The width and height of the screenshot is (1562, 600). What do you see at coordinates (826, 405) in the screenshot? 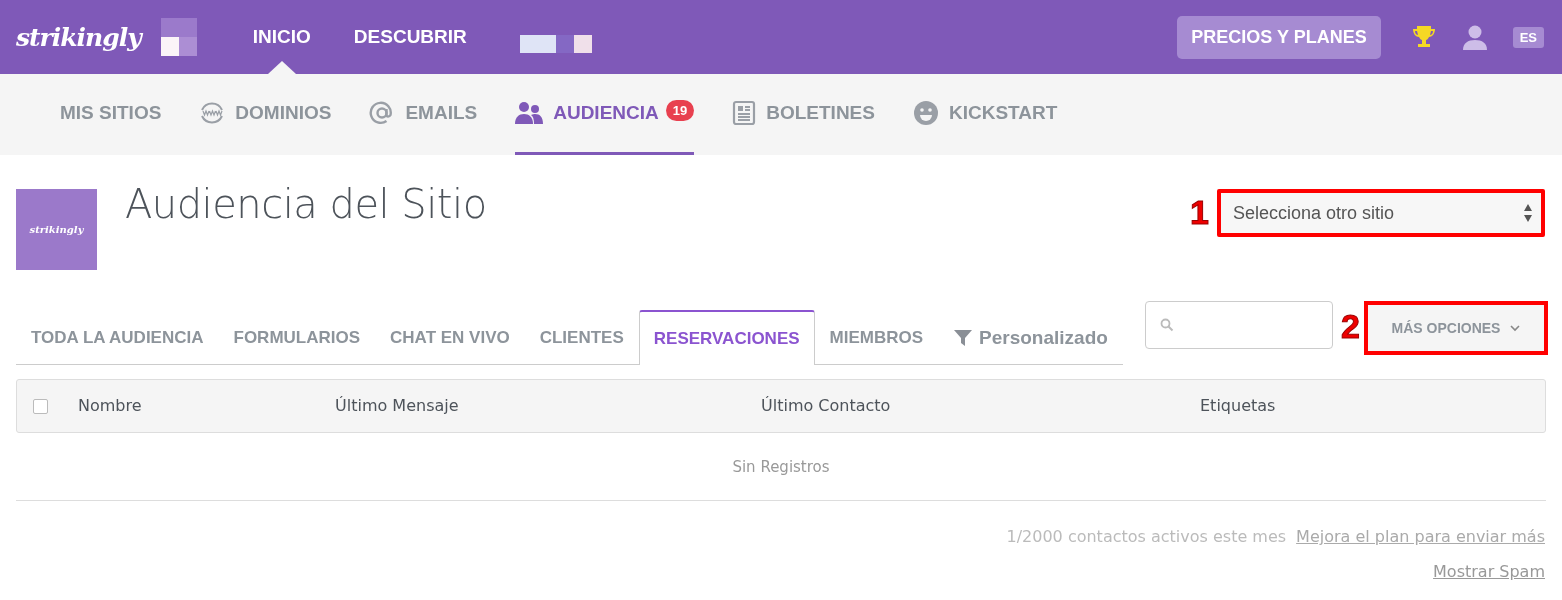
I see `column-header: Último Contacto` at bounding box center [826, 405].